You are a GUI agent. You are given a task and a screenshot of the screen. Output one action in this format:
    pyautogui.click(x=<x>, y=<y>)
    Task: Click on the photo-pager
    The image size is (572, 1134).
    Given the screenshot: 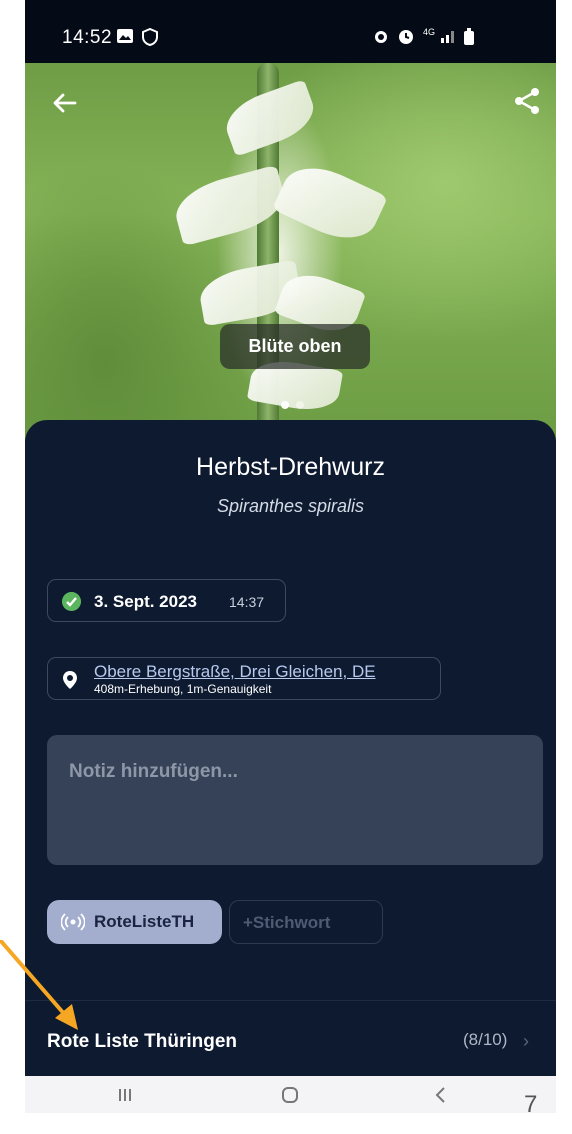 What is the action you would take?
    pyautogui.click(x=296, y=405)
    